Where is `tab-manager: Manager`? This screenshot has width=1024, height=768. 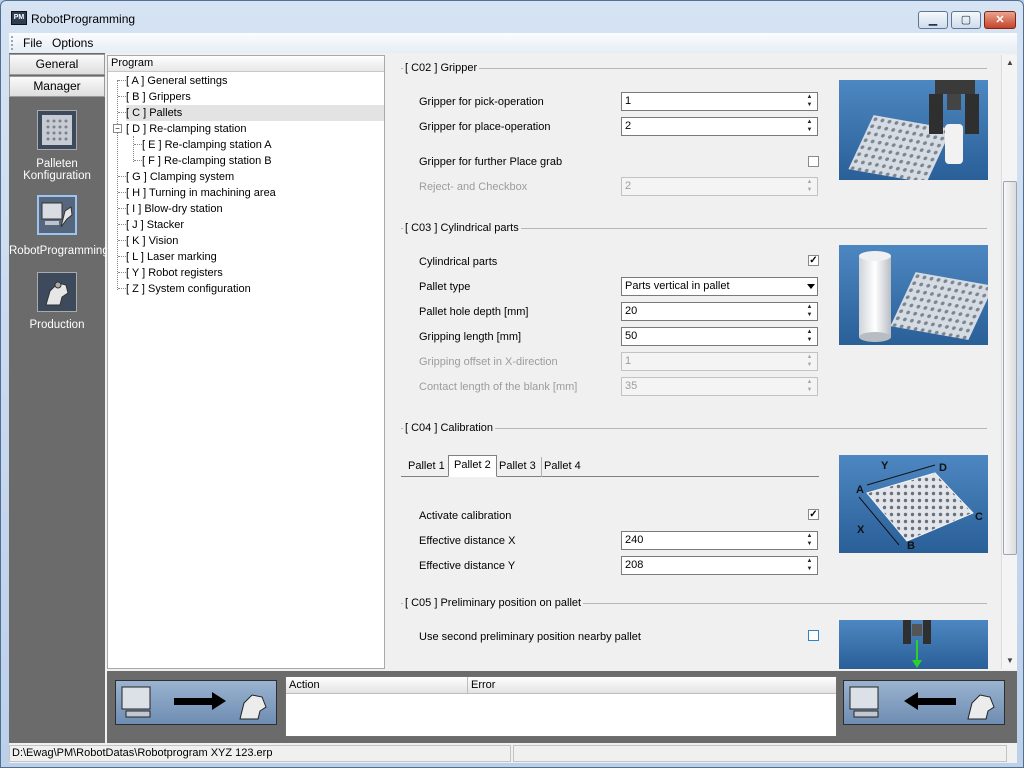 tab-manager: Manager is located at coordinates (57, 86).